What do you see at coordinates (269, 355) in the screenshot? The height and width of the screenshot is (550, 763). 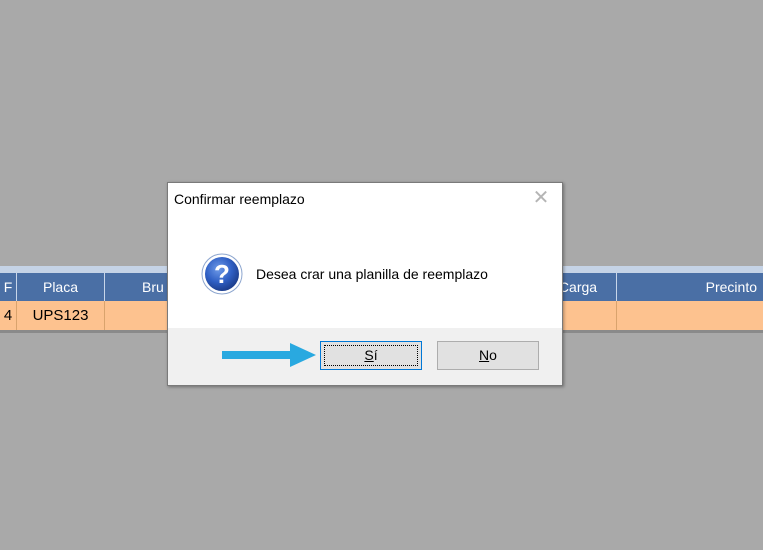 I see `arrow-right-icon` at bounding box center [269, 355].